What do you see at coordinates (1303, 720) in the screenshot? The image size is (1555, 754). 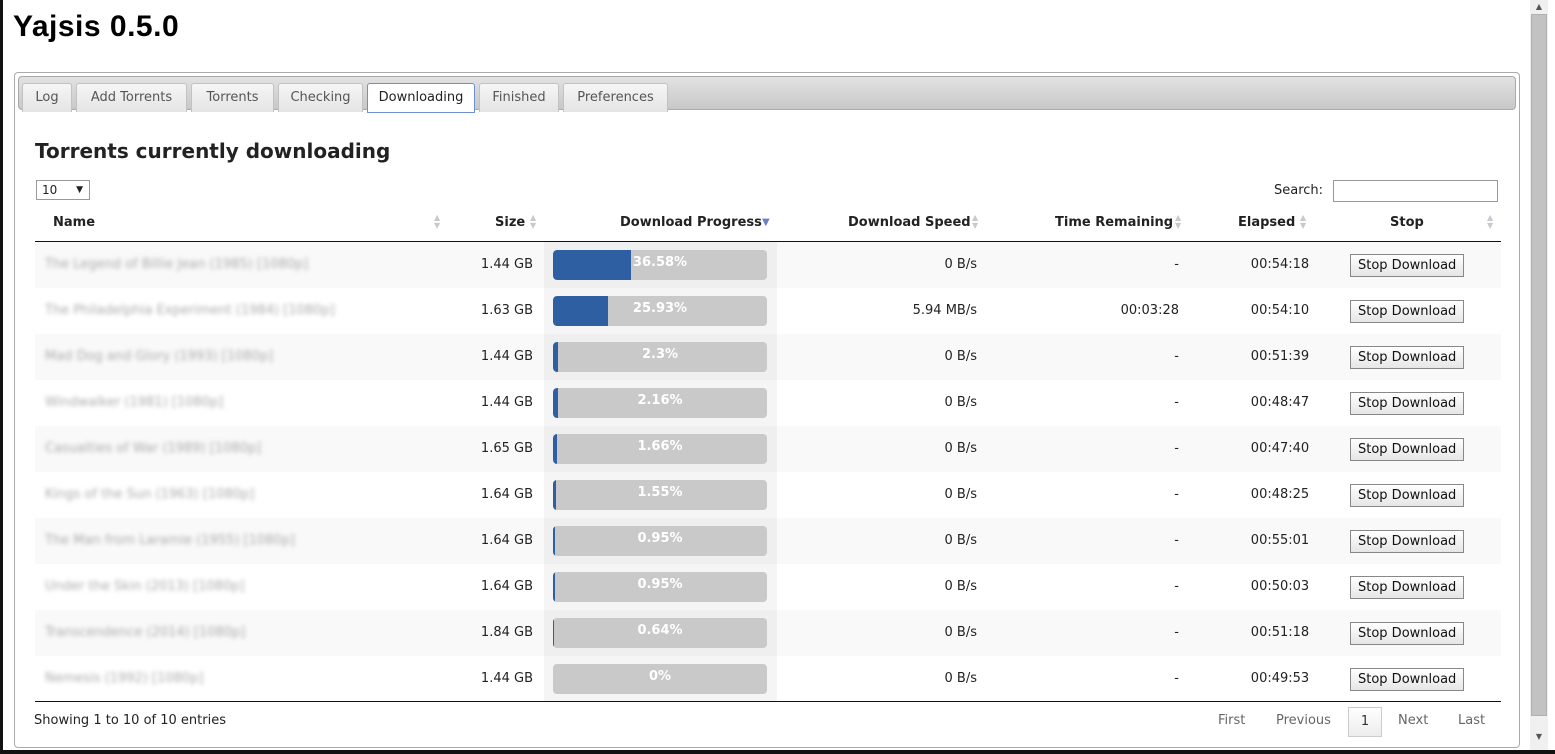 I see `pagination-previous: Previous` at bounding box center [1303, 720].